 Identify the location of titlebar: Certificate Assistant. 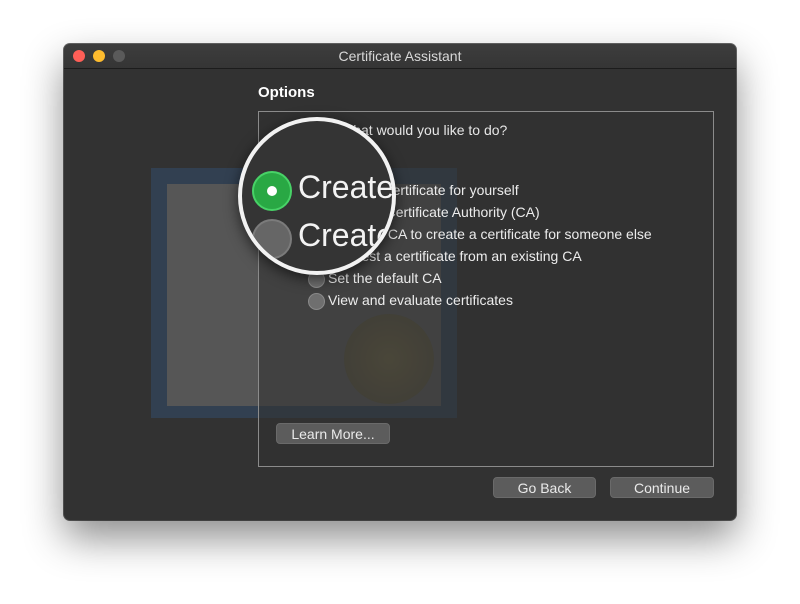
(400, 56).